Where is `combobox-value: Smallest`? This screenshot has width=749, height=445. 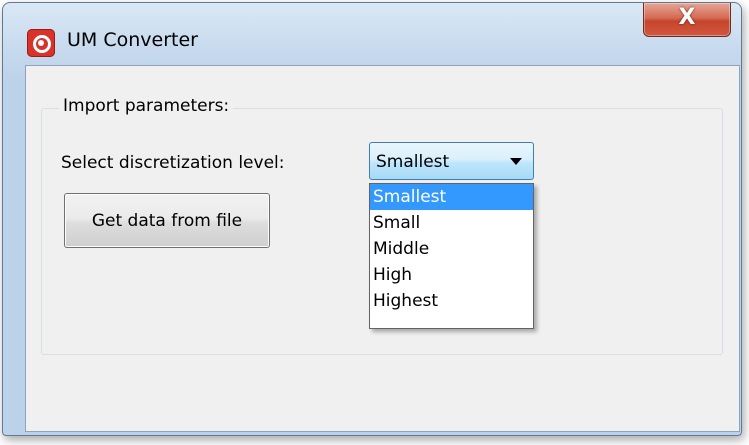 combobox-value: Smallest is located at coordinates (413, 162).